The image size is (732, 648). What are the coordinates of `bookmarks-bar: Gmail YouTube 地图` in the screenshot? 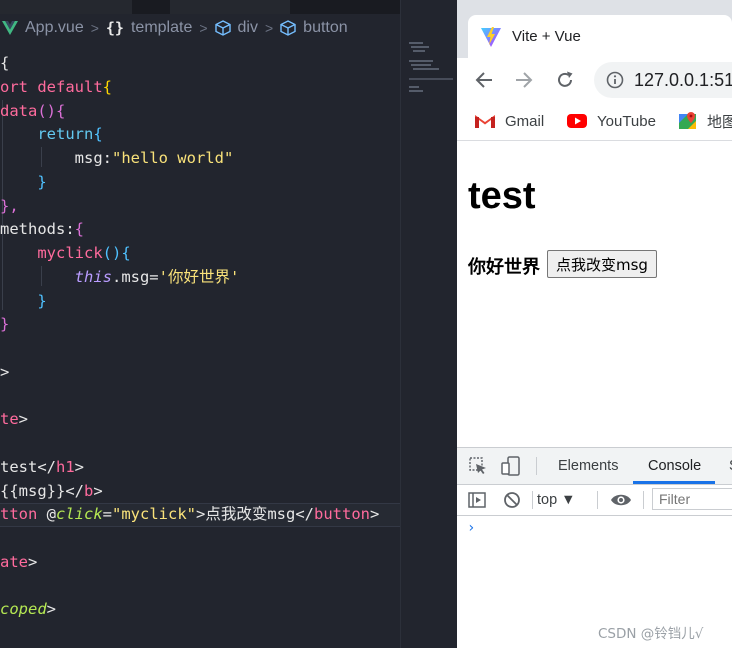 It's located at (594, 121).